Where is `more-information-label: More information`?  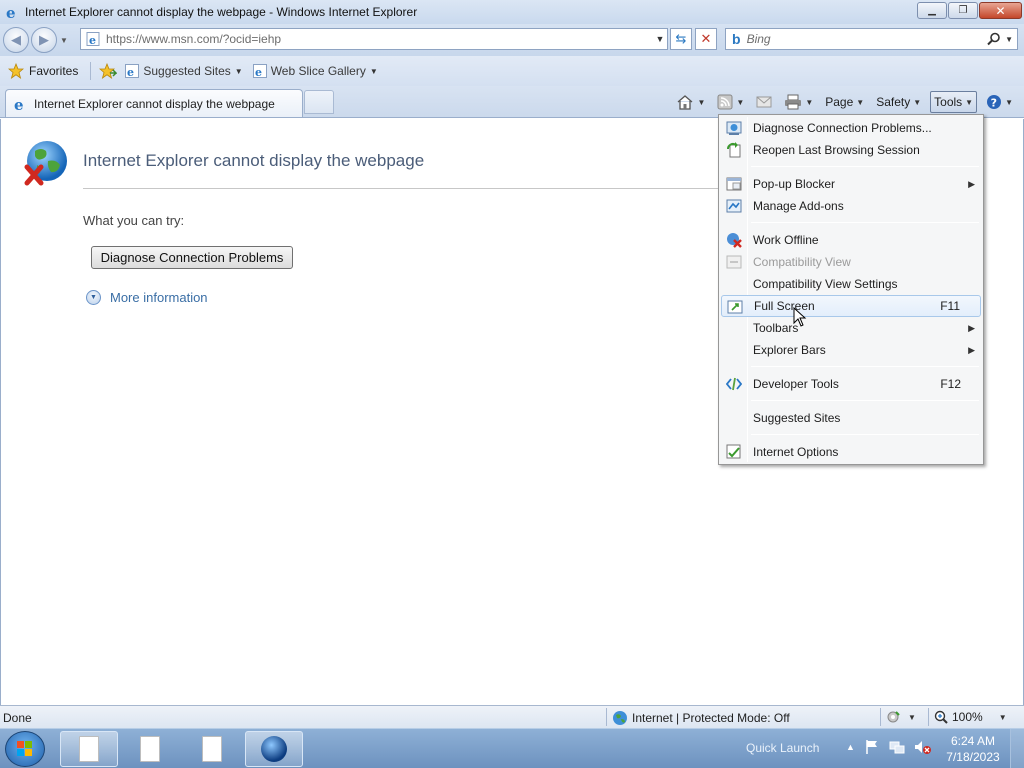 more-information-label: More information is located at coordinates (159, 297).